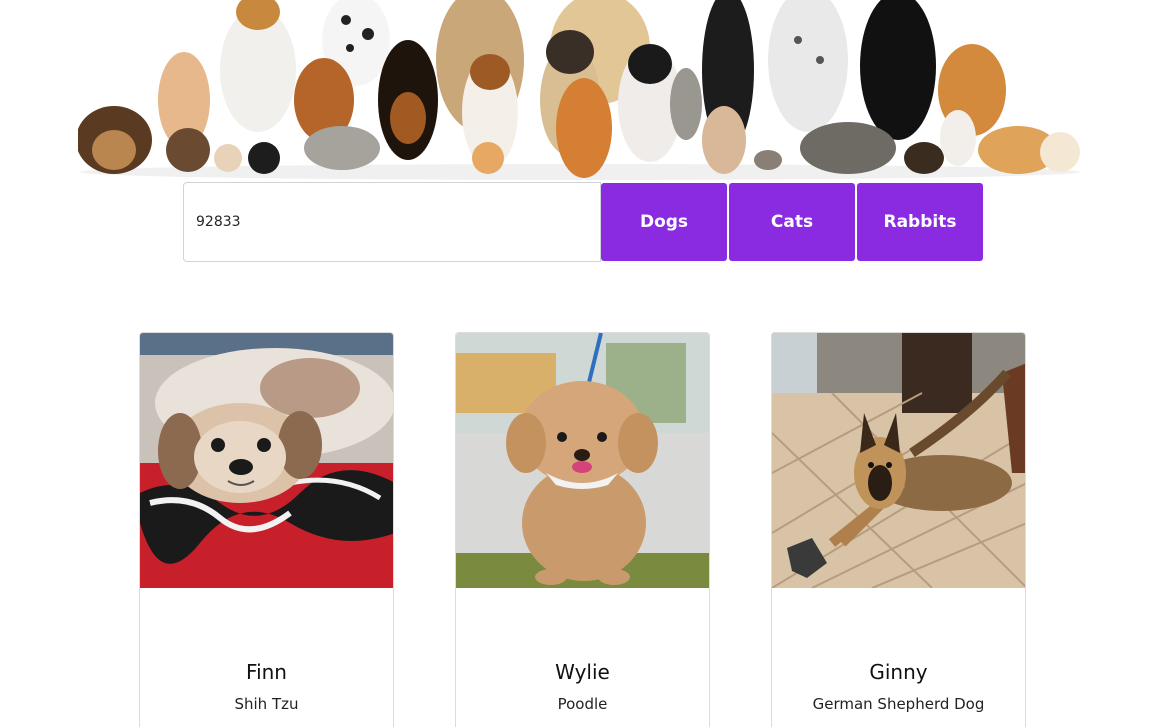 The width and height of the screenshot is (1156, 727). Describe the element at coordinates (898, 672) in the screenshot. I see `pet-name: Ginny` at that location.